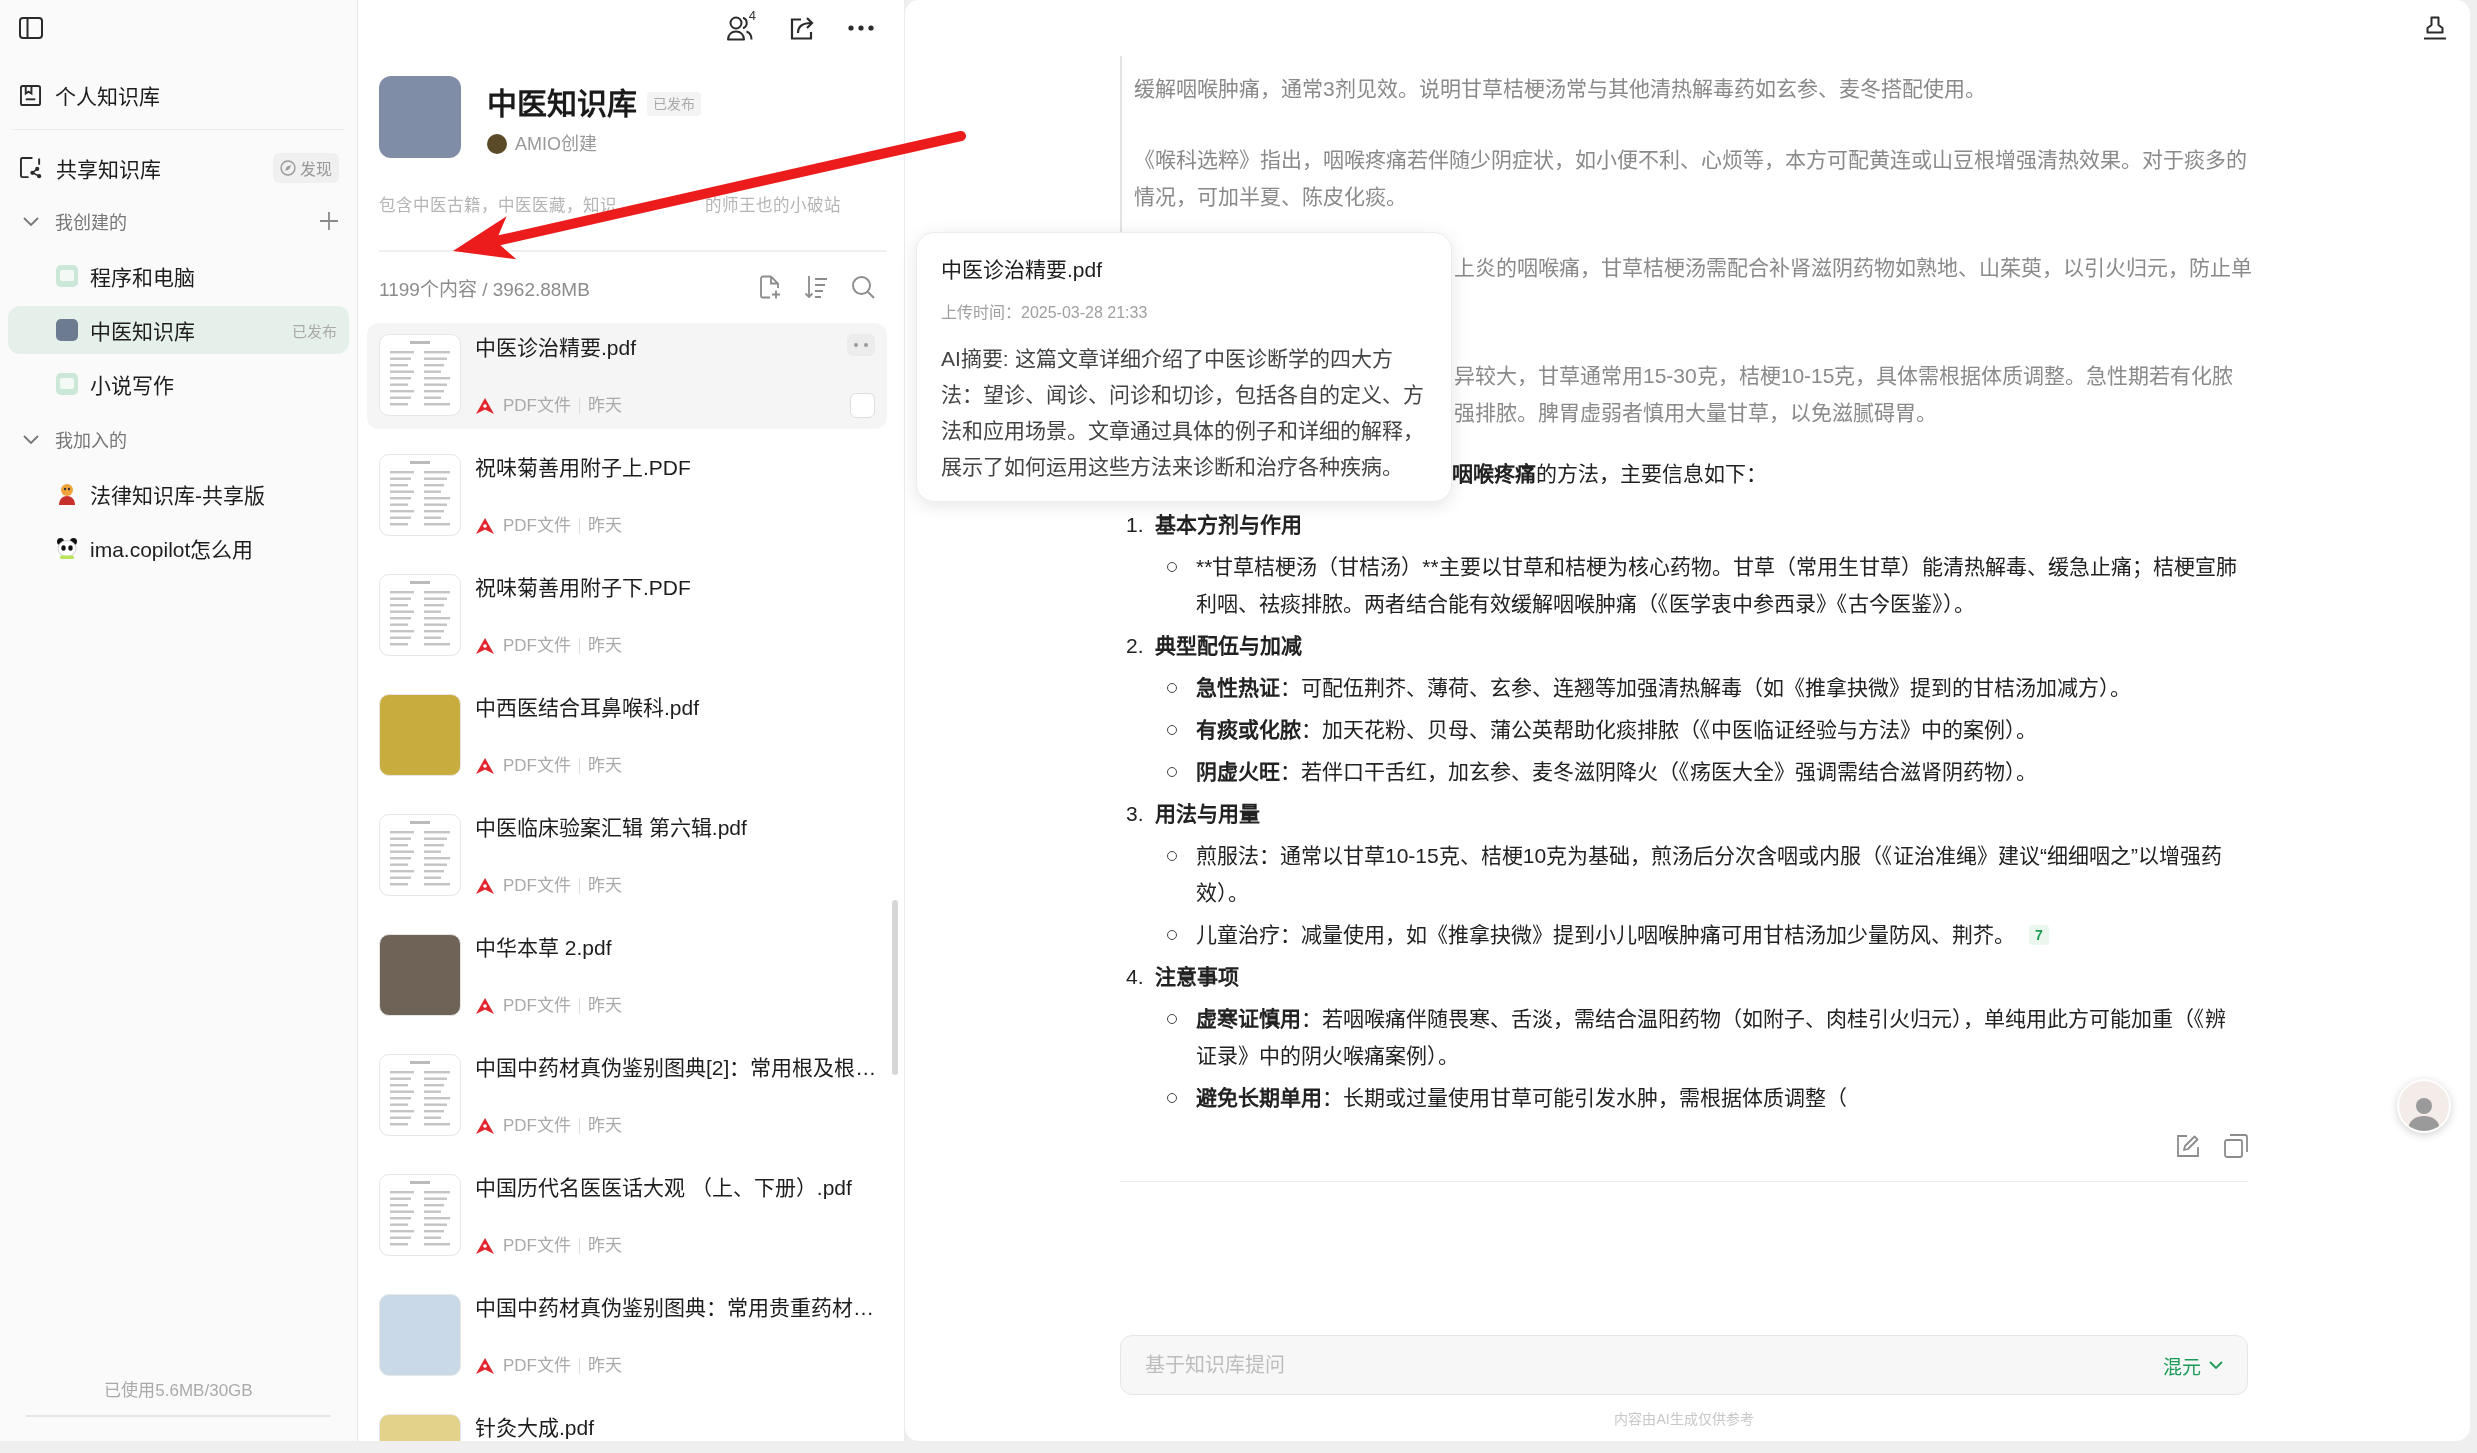 Image resolution: width=2477 pixels, height=1453 pixels. What do you see at coordinates (627, 616) in the screenshot?
I see `file-item: 祝味菊善用附子下.PDF PDF文件 昨天` at bounding box center [627, 616].